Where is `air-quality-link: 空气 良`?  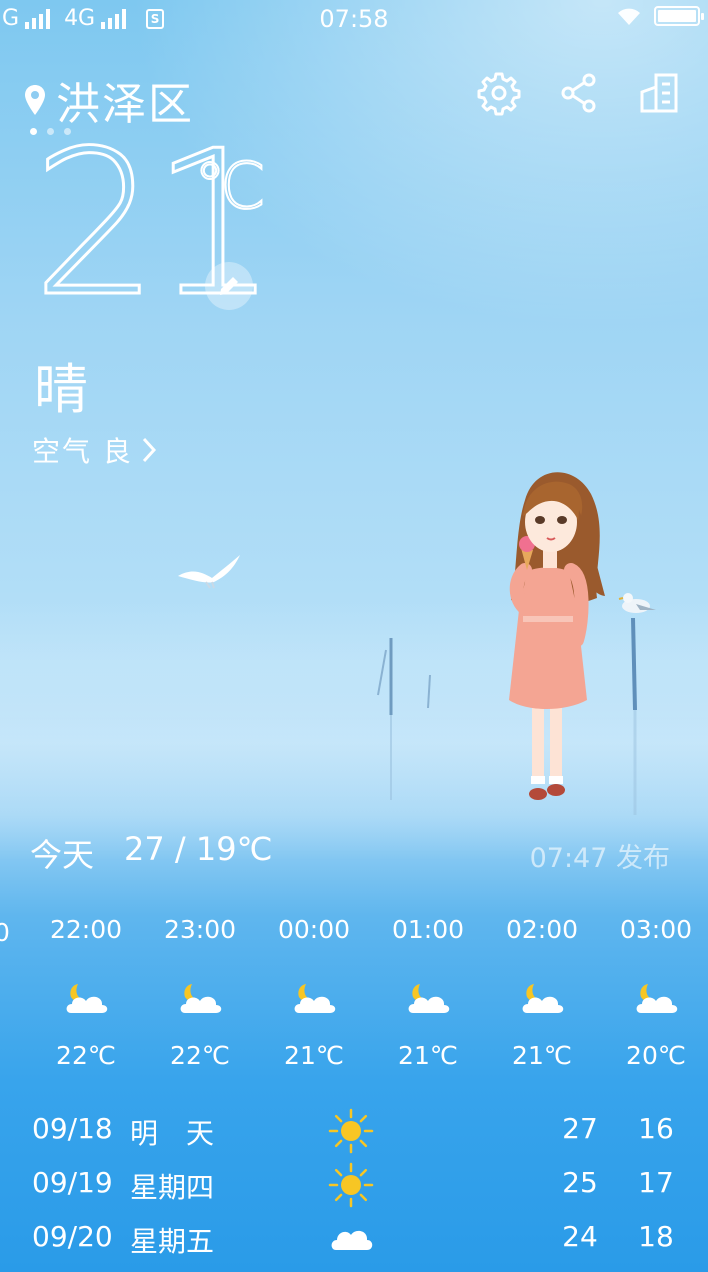 air-quality-link: 空气 良 is located at coordinates (94, 450).